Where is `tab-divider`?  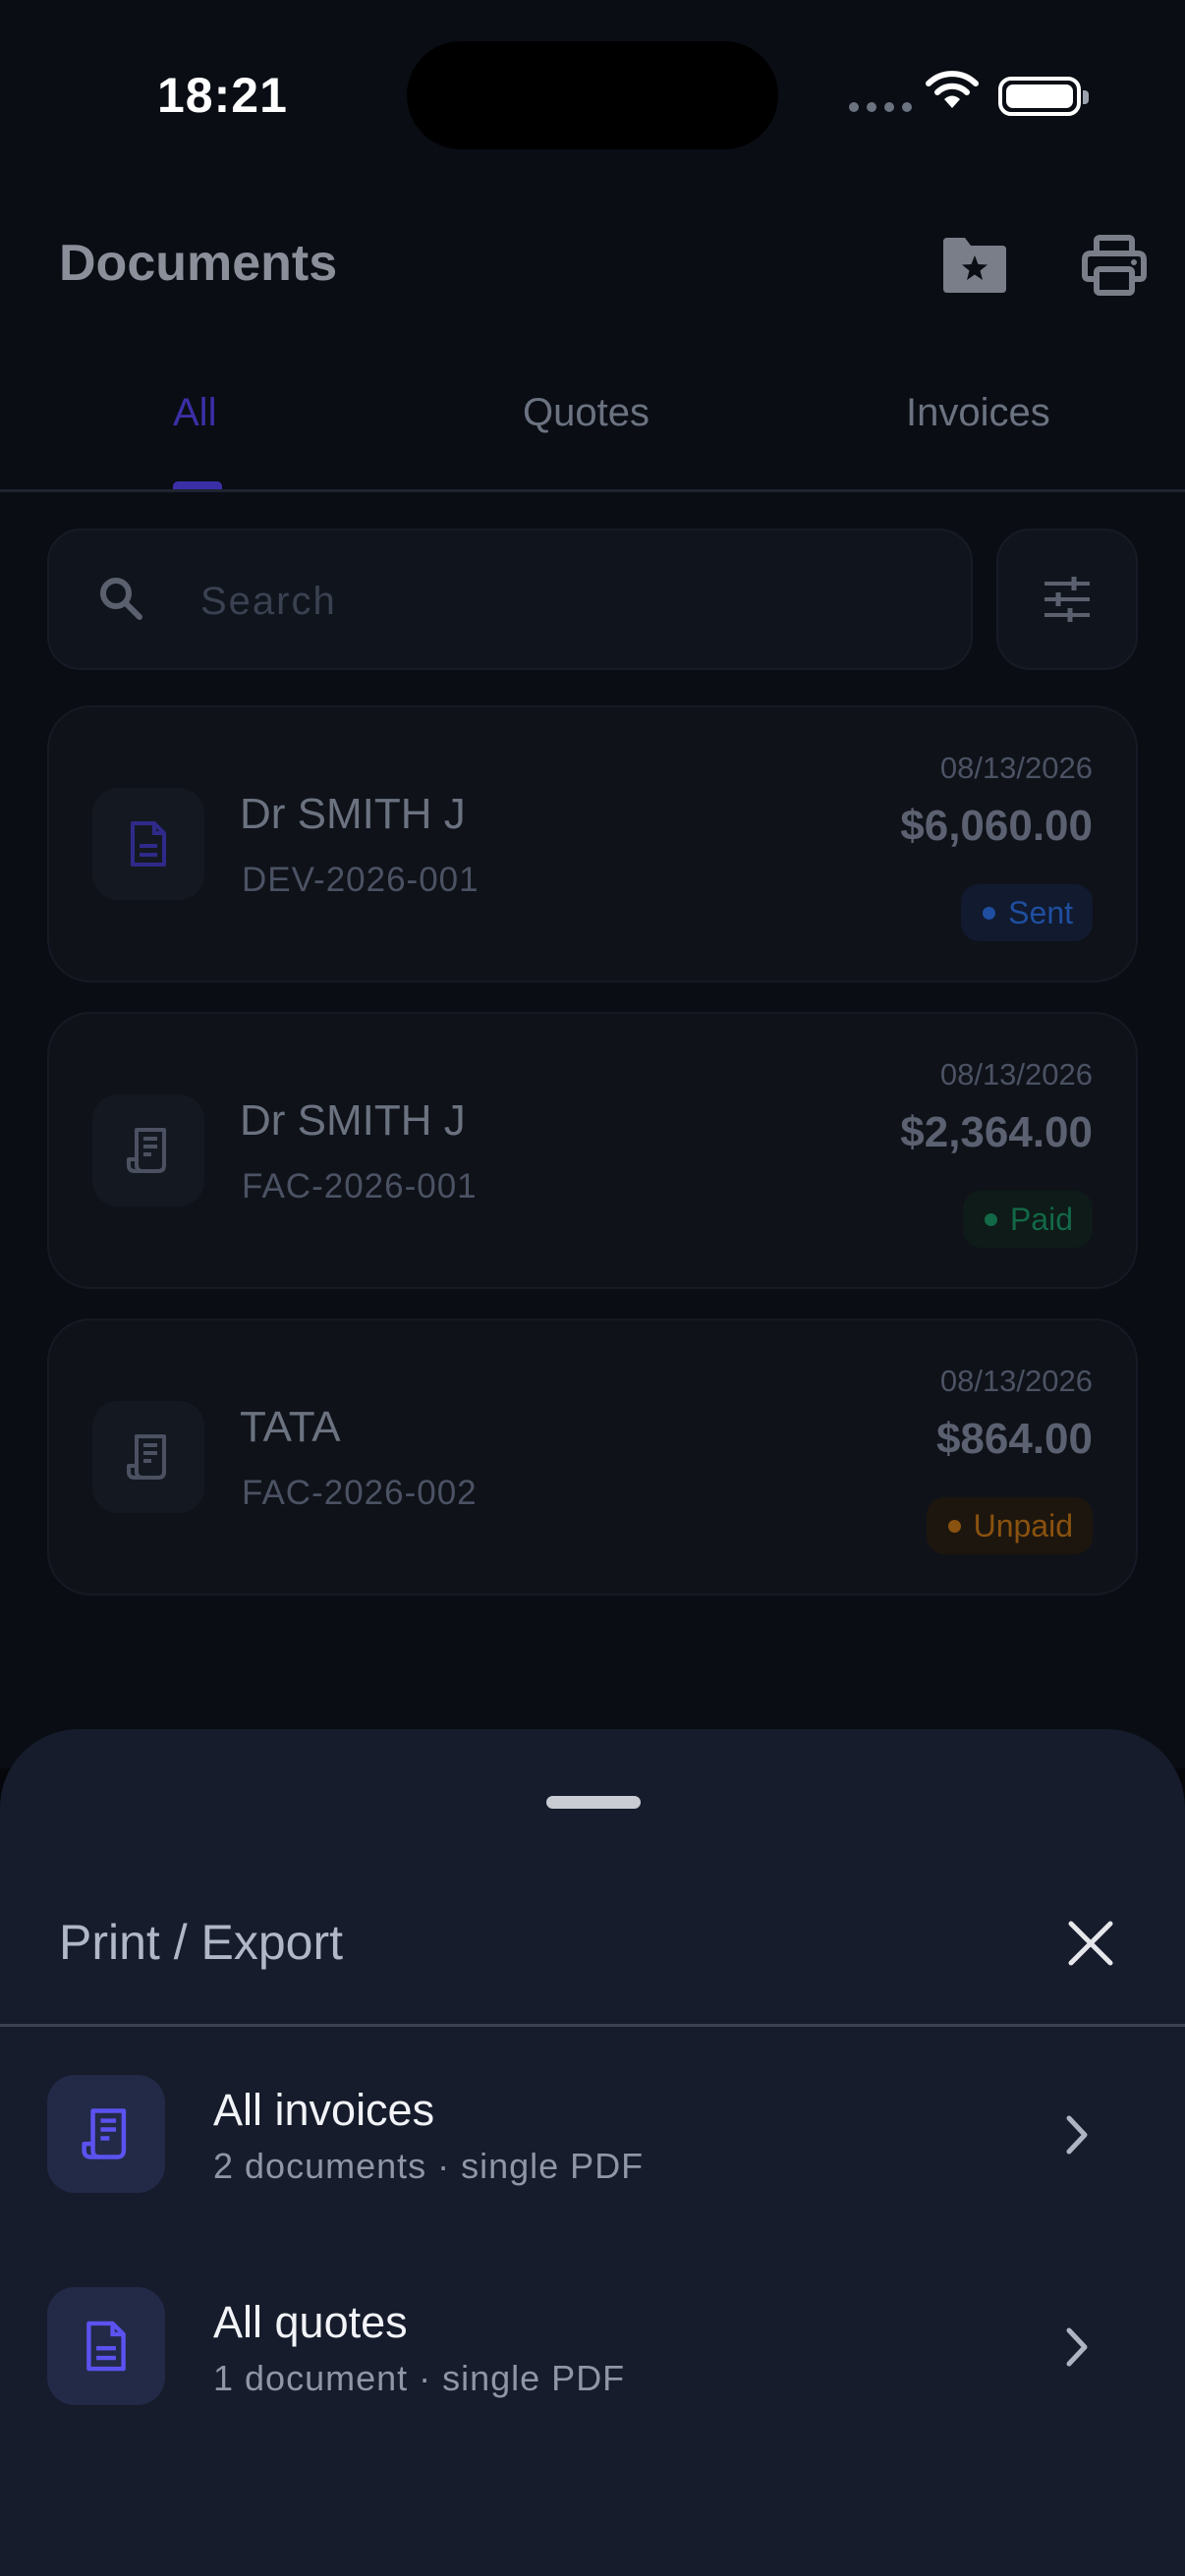
tab-divider is located at coordinates (592, 490).